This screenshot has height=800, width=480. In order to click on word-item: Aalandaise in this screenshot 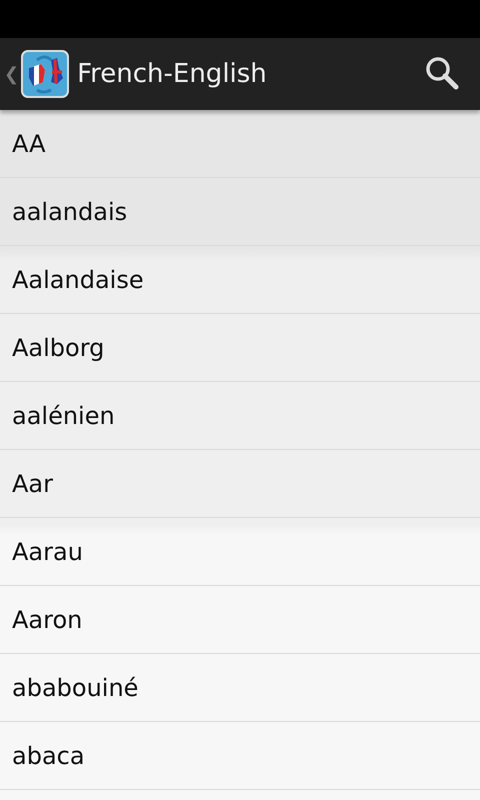, I will do `click(240, 280)`.